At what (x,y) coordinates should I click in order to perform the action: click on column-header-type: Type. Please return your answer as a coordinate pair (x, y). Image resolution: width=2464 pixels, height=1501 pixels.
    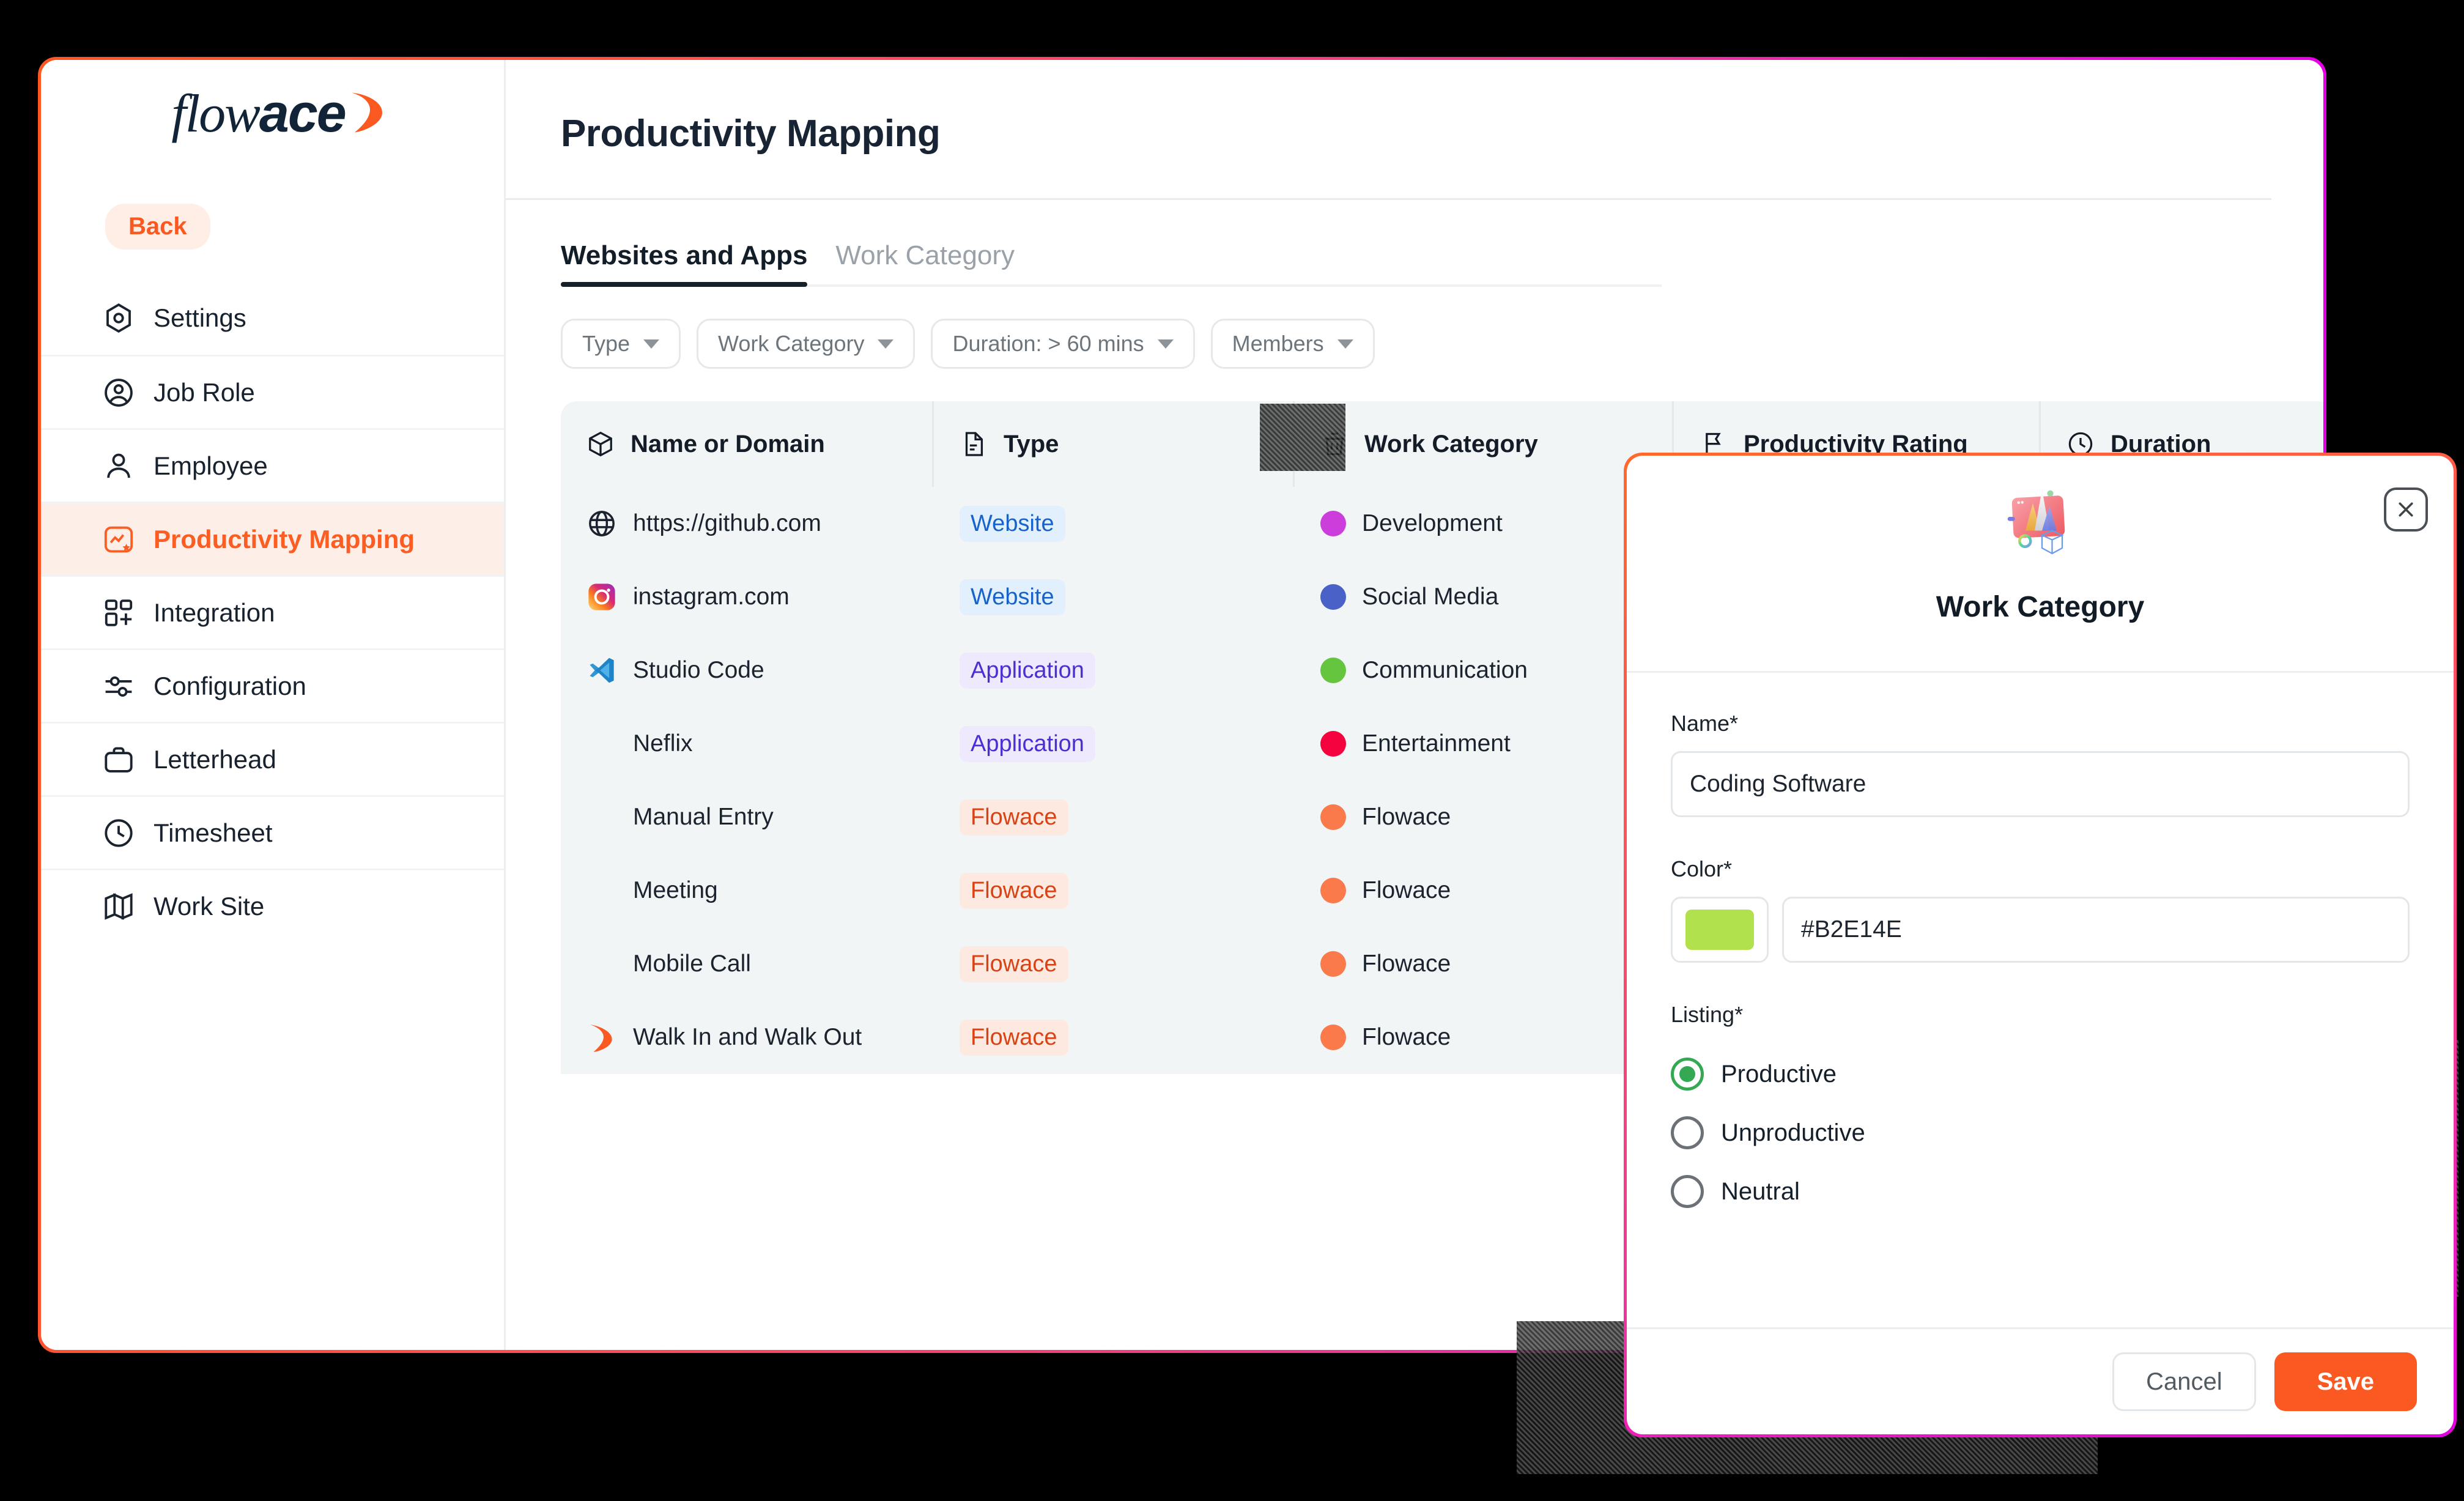
    Looking at the image, I should click on (1114, 444).